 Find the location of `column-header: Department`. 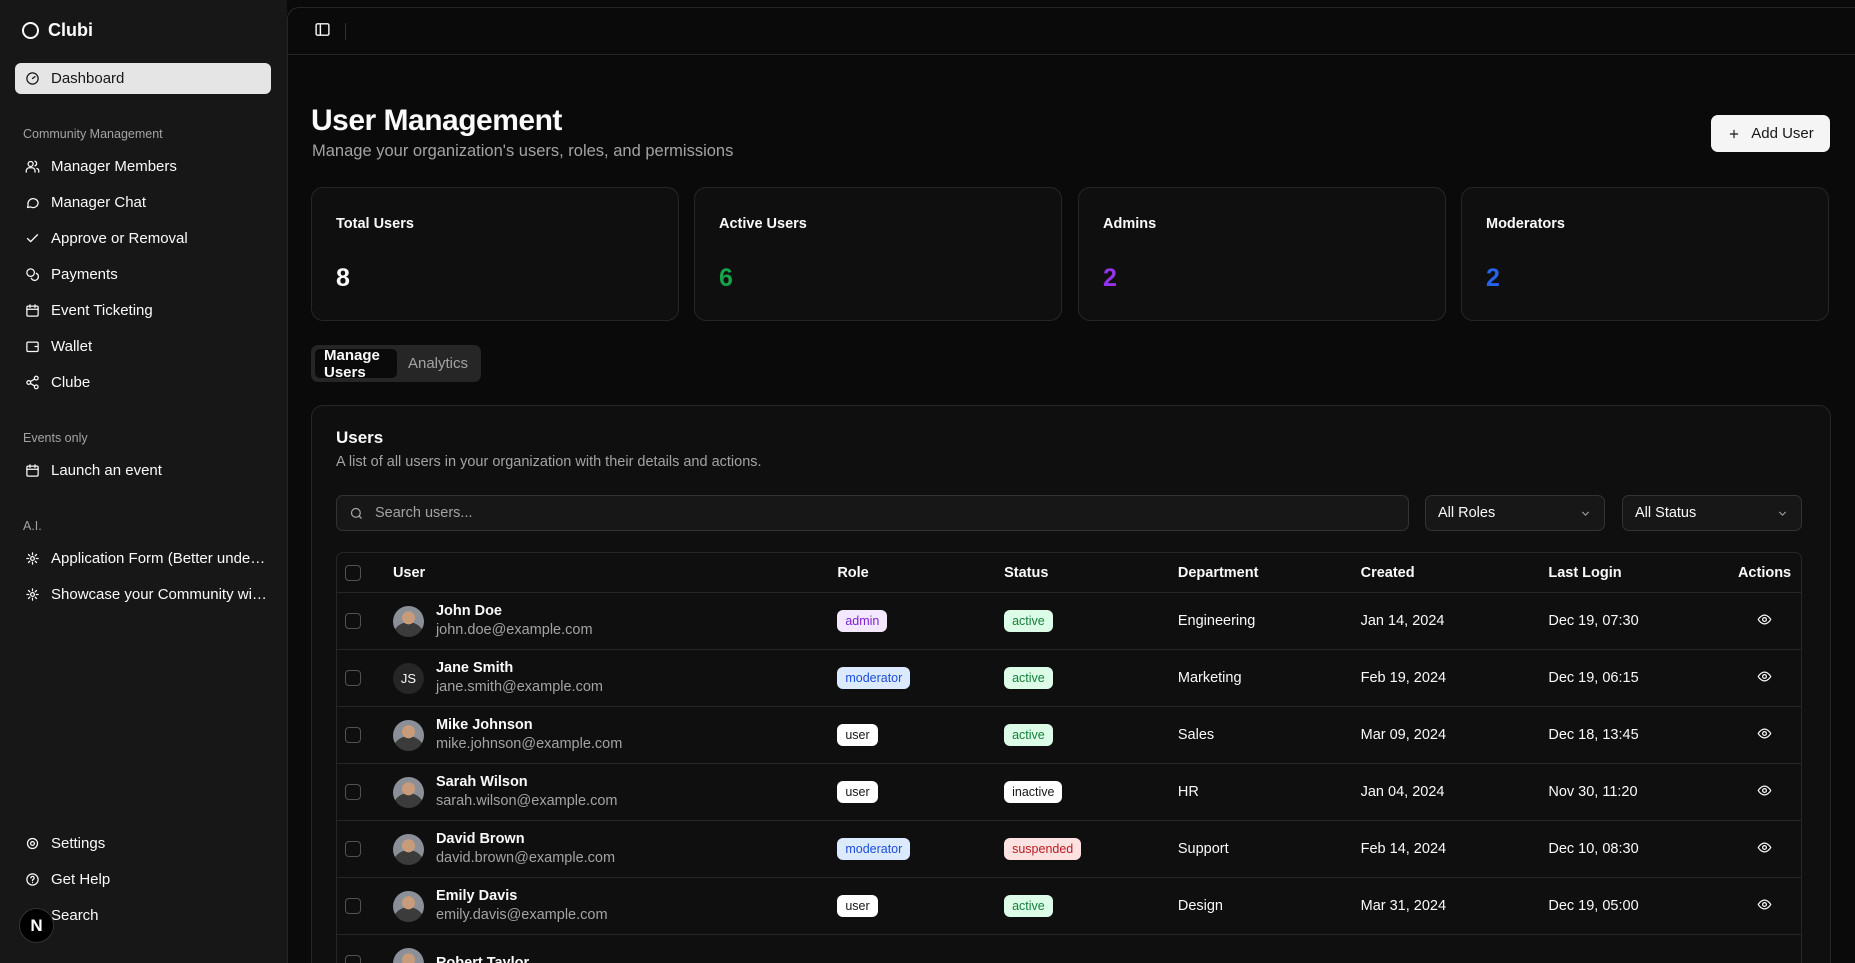

column-header: Department is located at coordinates (1269, 573).